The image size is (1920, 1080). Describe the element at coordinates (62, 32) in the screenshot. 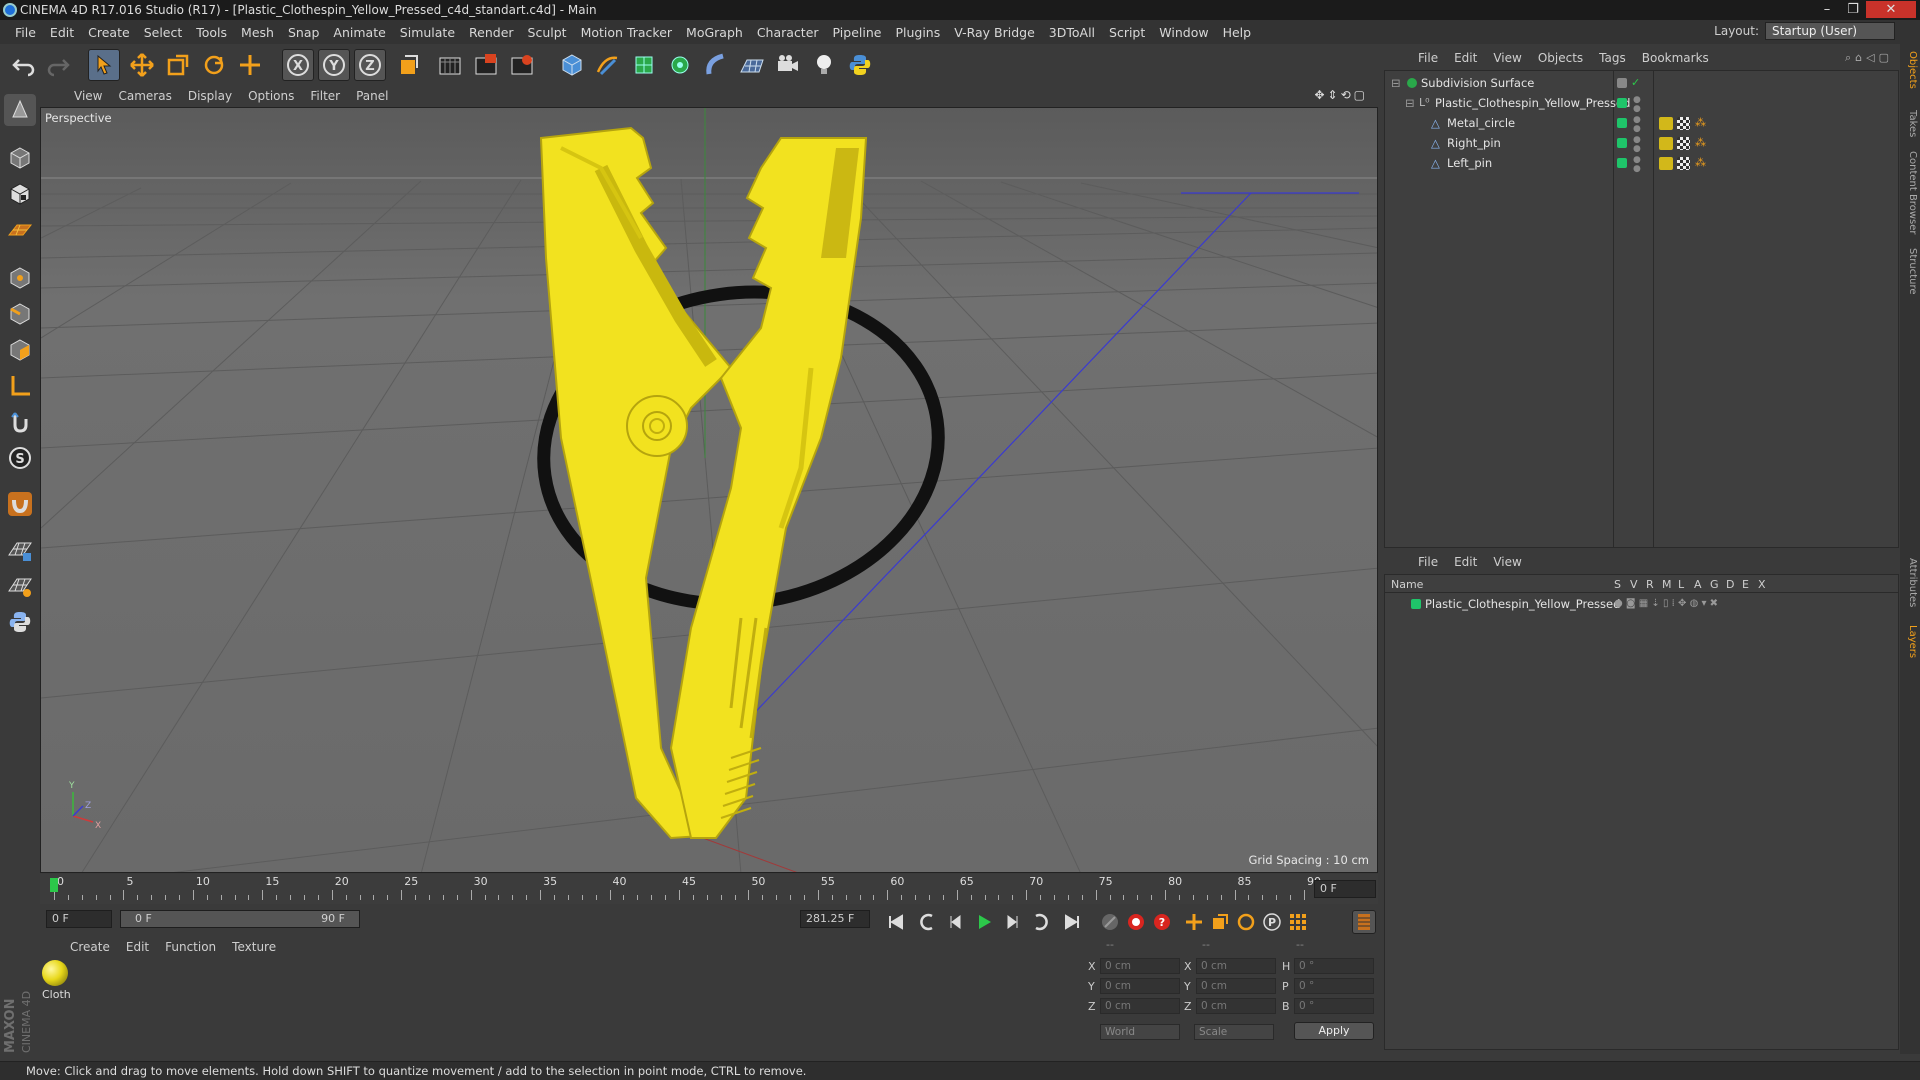

I see `menu-edit: Edit` at that location.